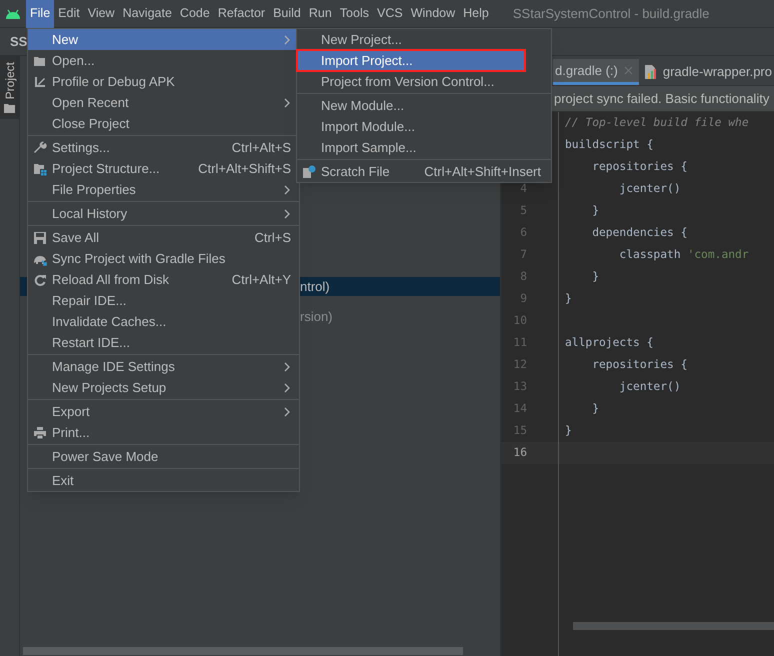 This screenshot has height=656, width=774. Describe the element at coordinates (523, 276) in the screenshot. I see `line-number: 8` at that location.